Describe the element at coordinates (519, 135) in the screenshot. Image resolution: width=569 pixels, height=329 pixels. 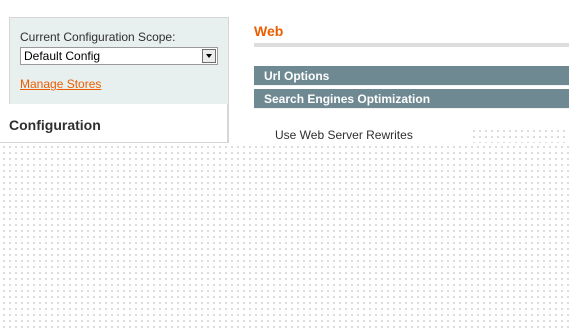
I see `dotted-background-strip` at that location.